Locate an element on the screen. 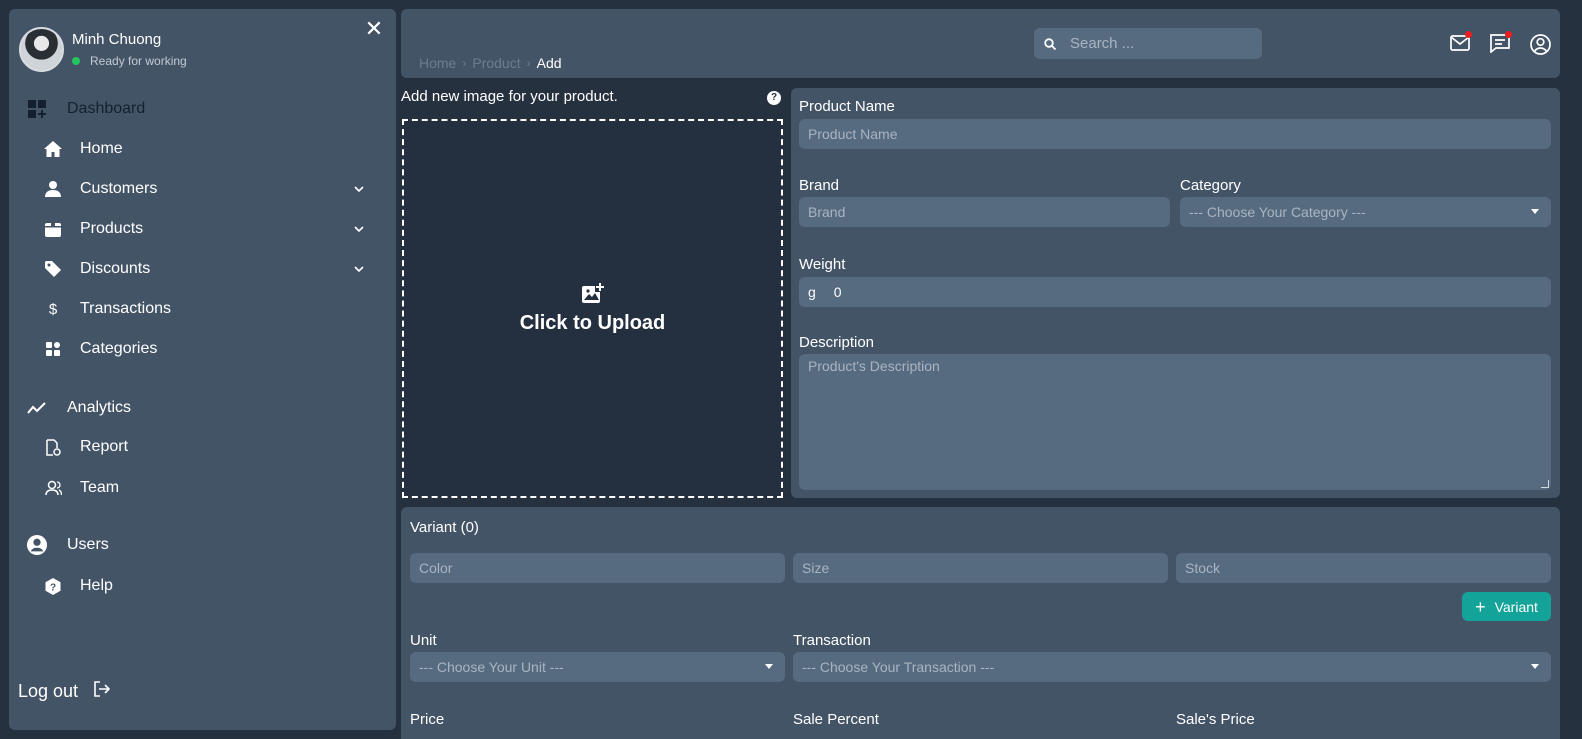  stock-input is located at coordinates (1368, 568).